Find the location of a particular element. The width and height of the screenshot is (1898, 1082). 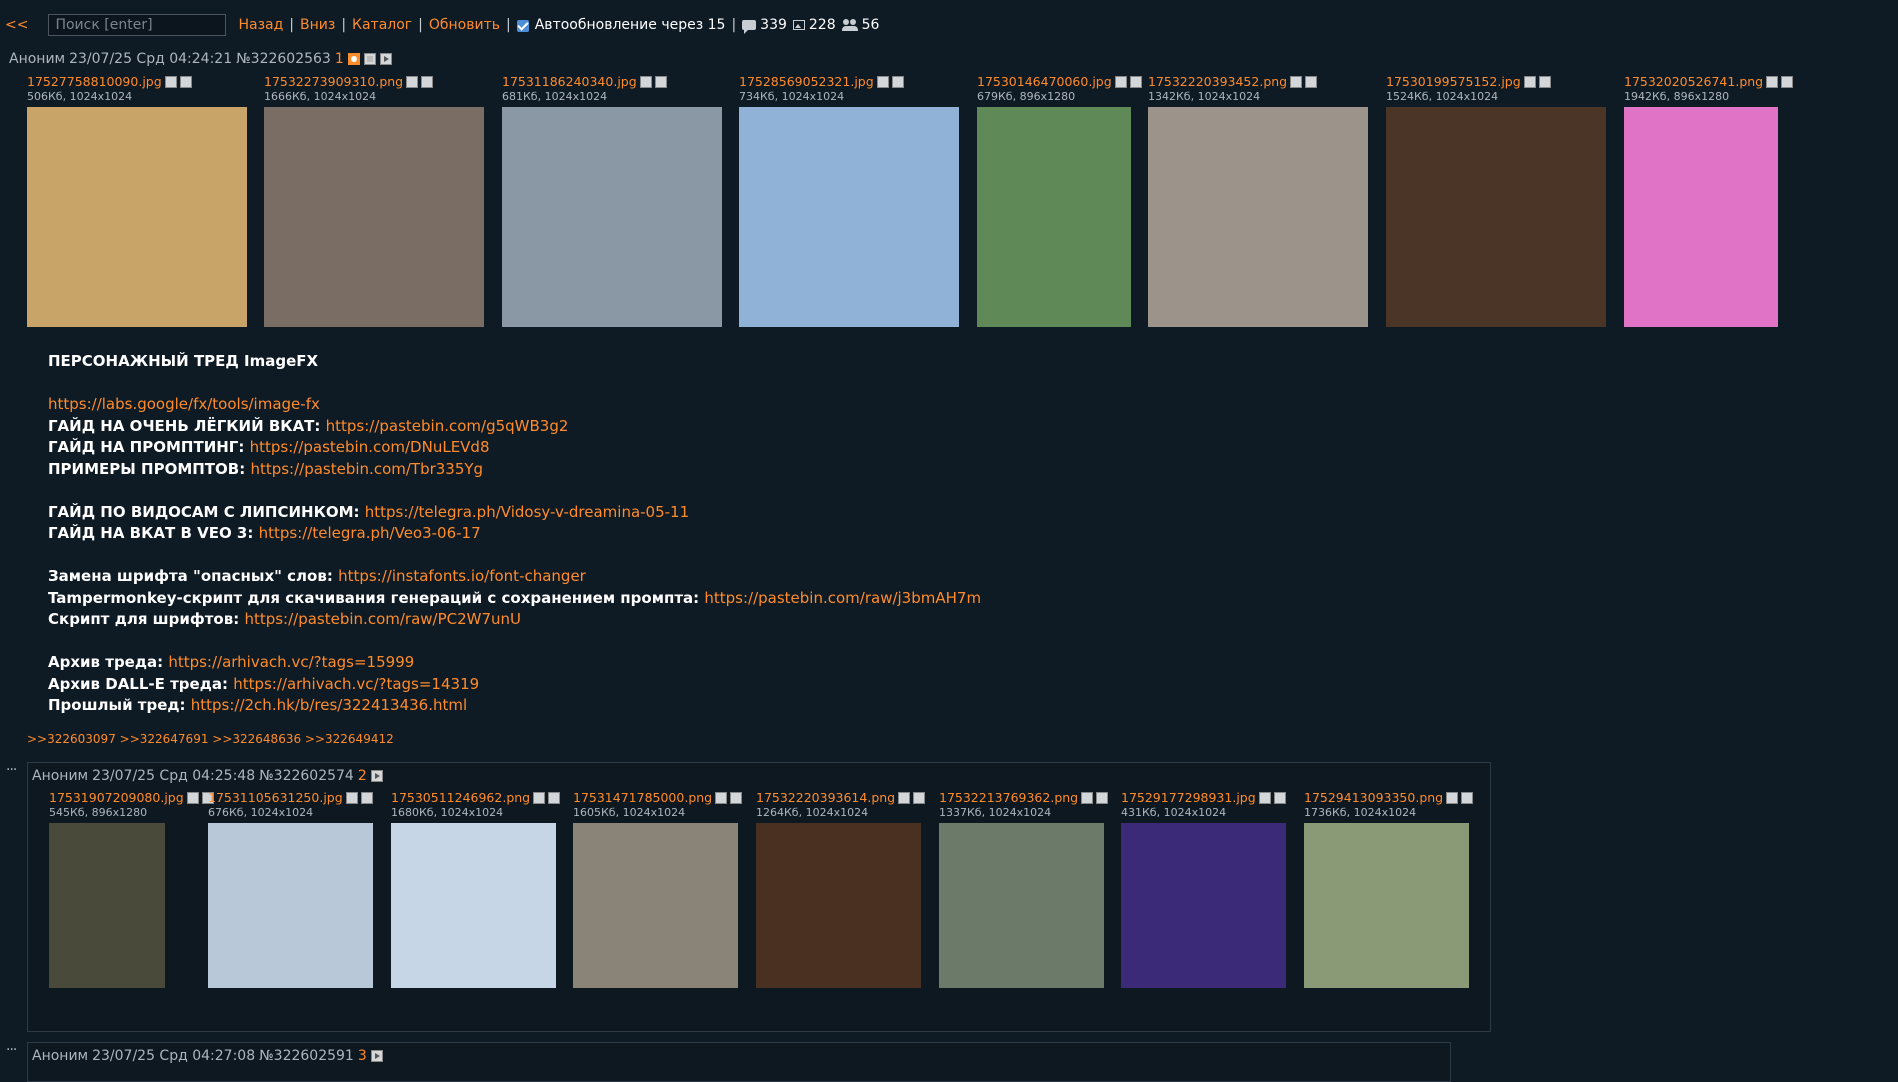

nav-refresh-link: Обновить is located at coordinates (464, 25).